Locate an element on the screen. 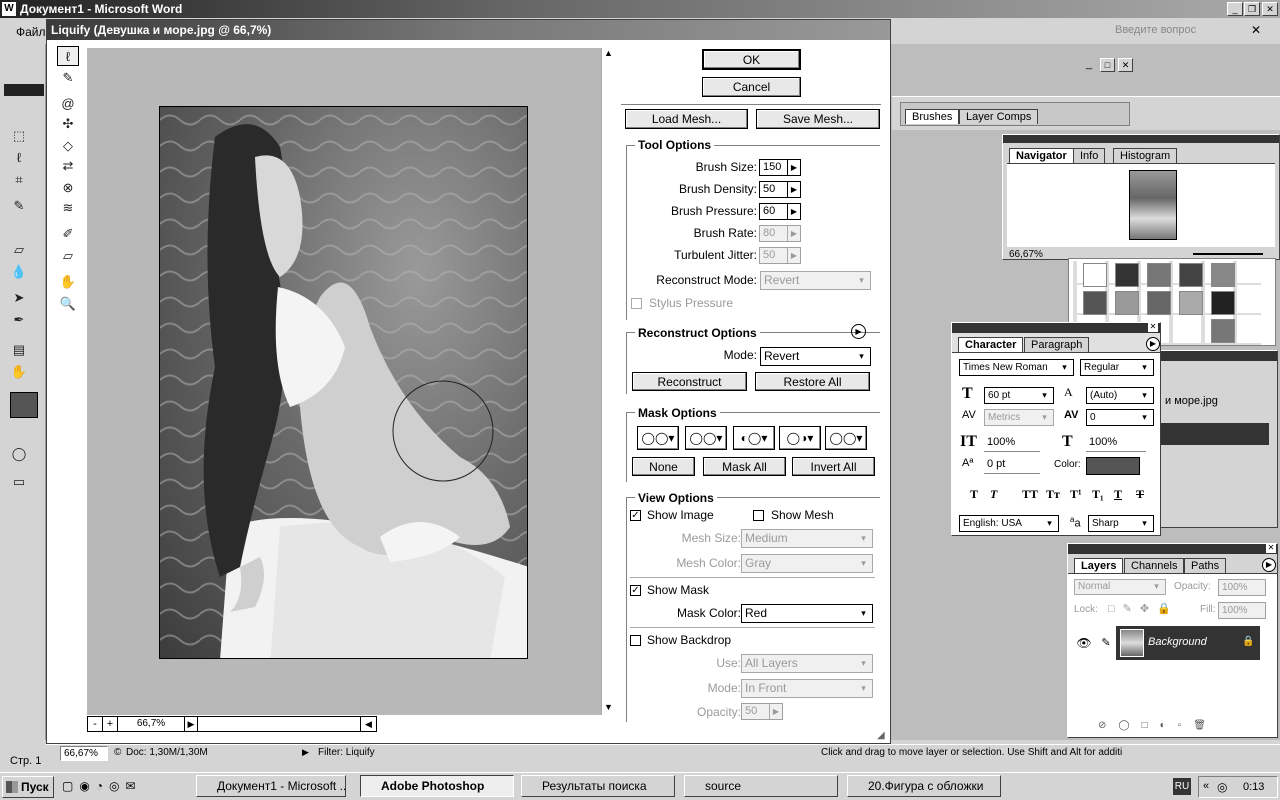 The image size is (1280, 800). intersect-selection-button: ◯◑▾ is located at coordinates (800, 438).